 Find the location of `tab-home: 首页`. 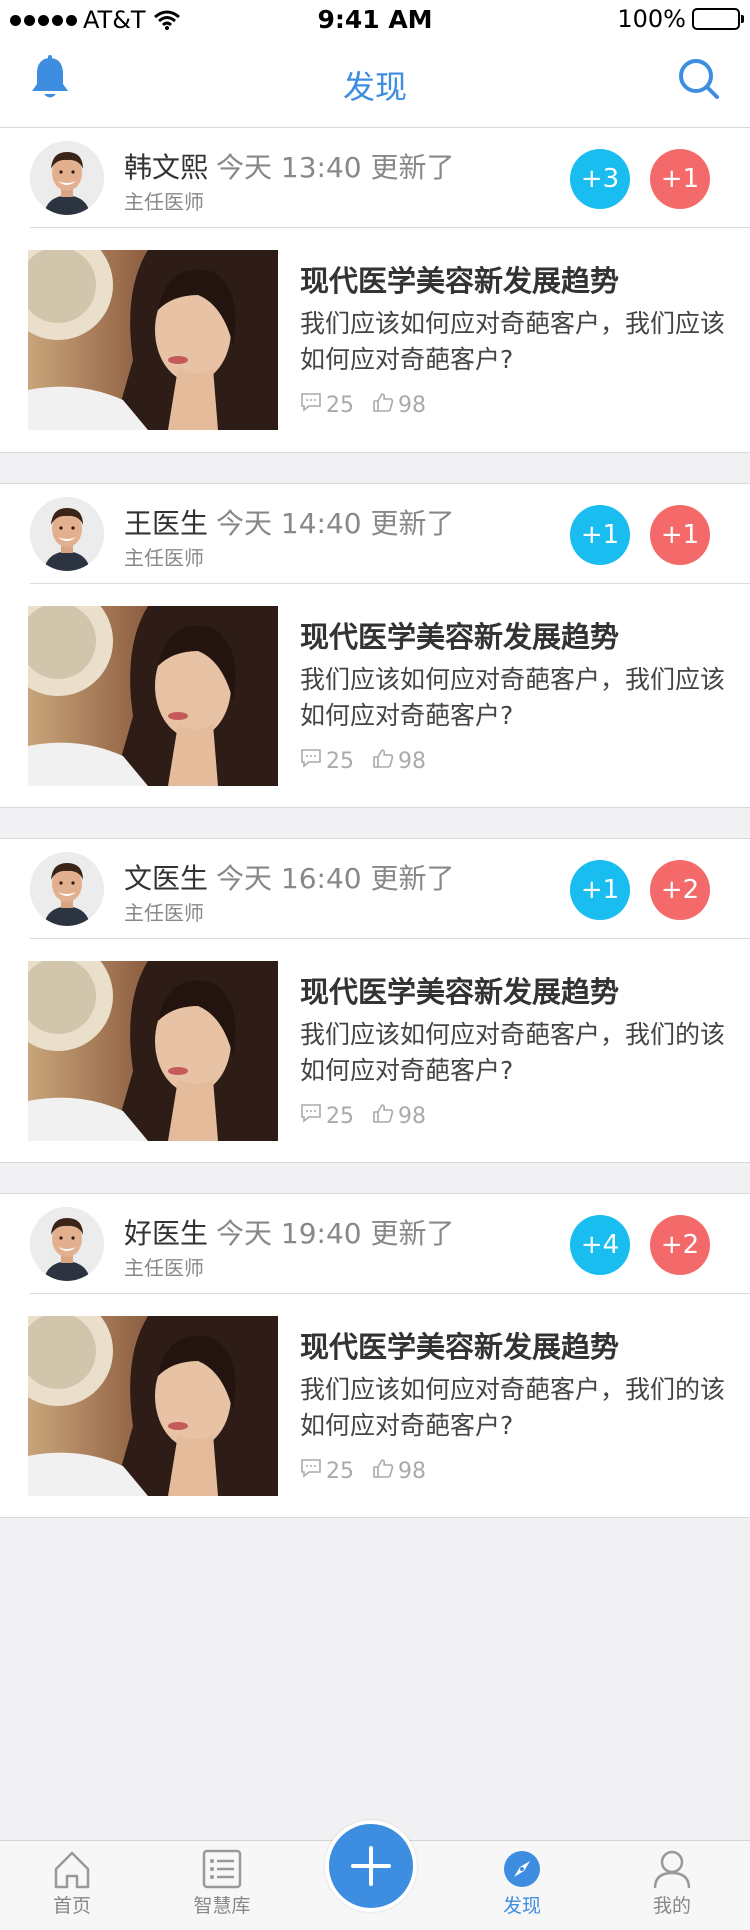

tab-home: 首页 is located at coordinates (72, 1883).